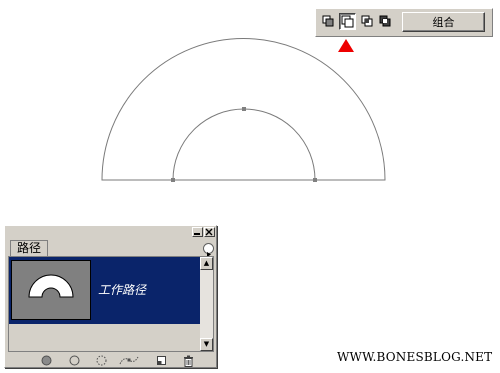 Image resolution: width=500 pixels, height=373 pixels. Describe the element at coordinates (110, 248) in the screenshot. I see `palette-tab-row: 路径` at that location.